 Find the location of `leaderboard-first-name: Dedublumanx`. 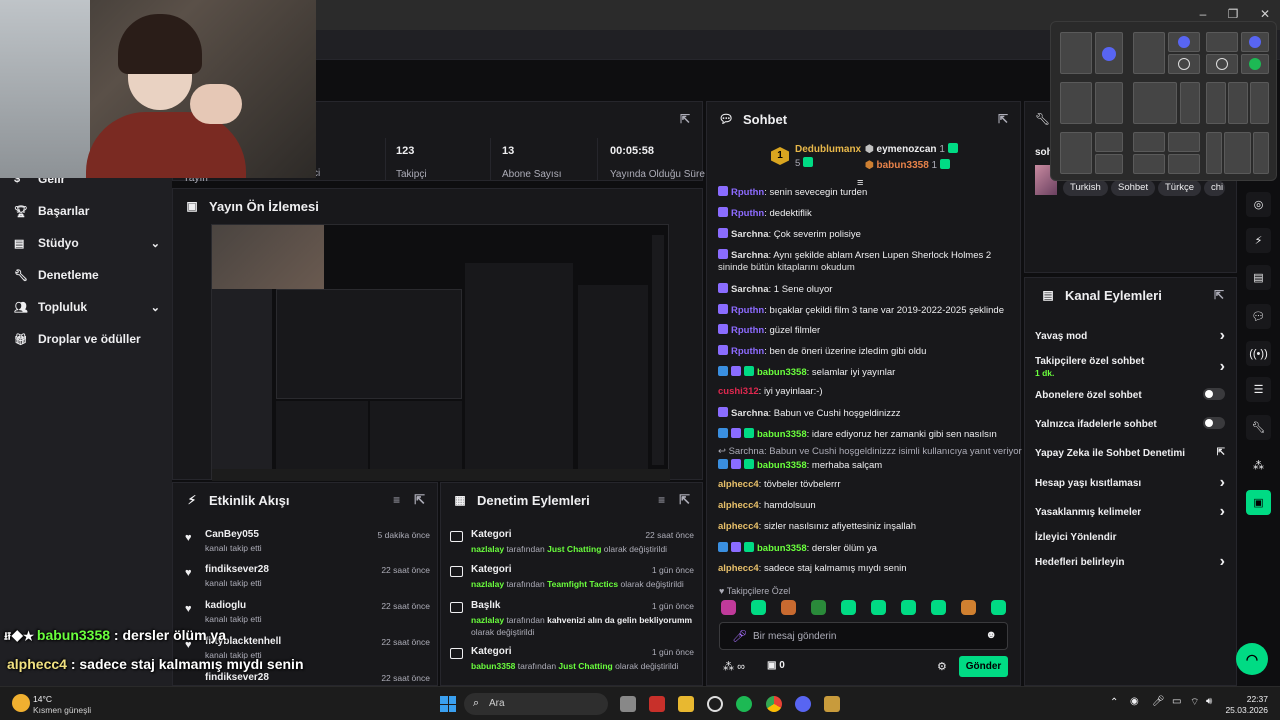

leaderboard-first-name: Dedublumanx is located at coordinates (828, 149).